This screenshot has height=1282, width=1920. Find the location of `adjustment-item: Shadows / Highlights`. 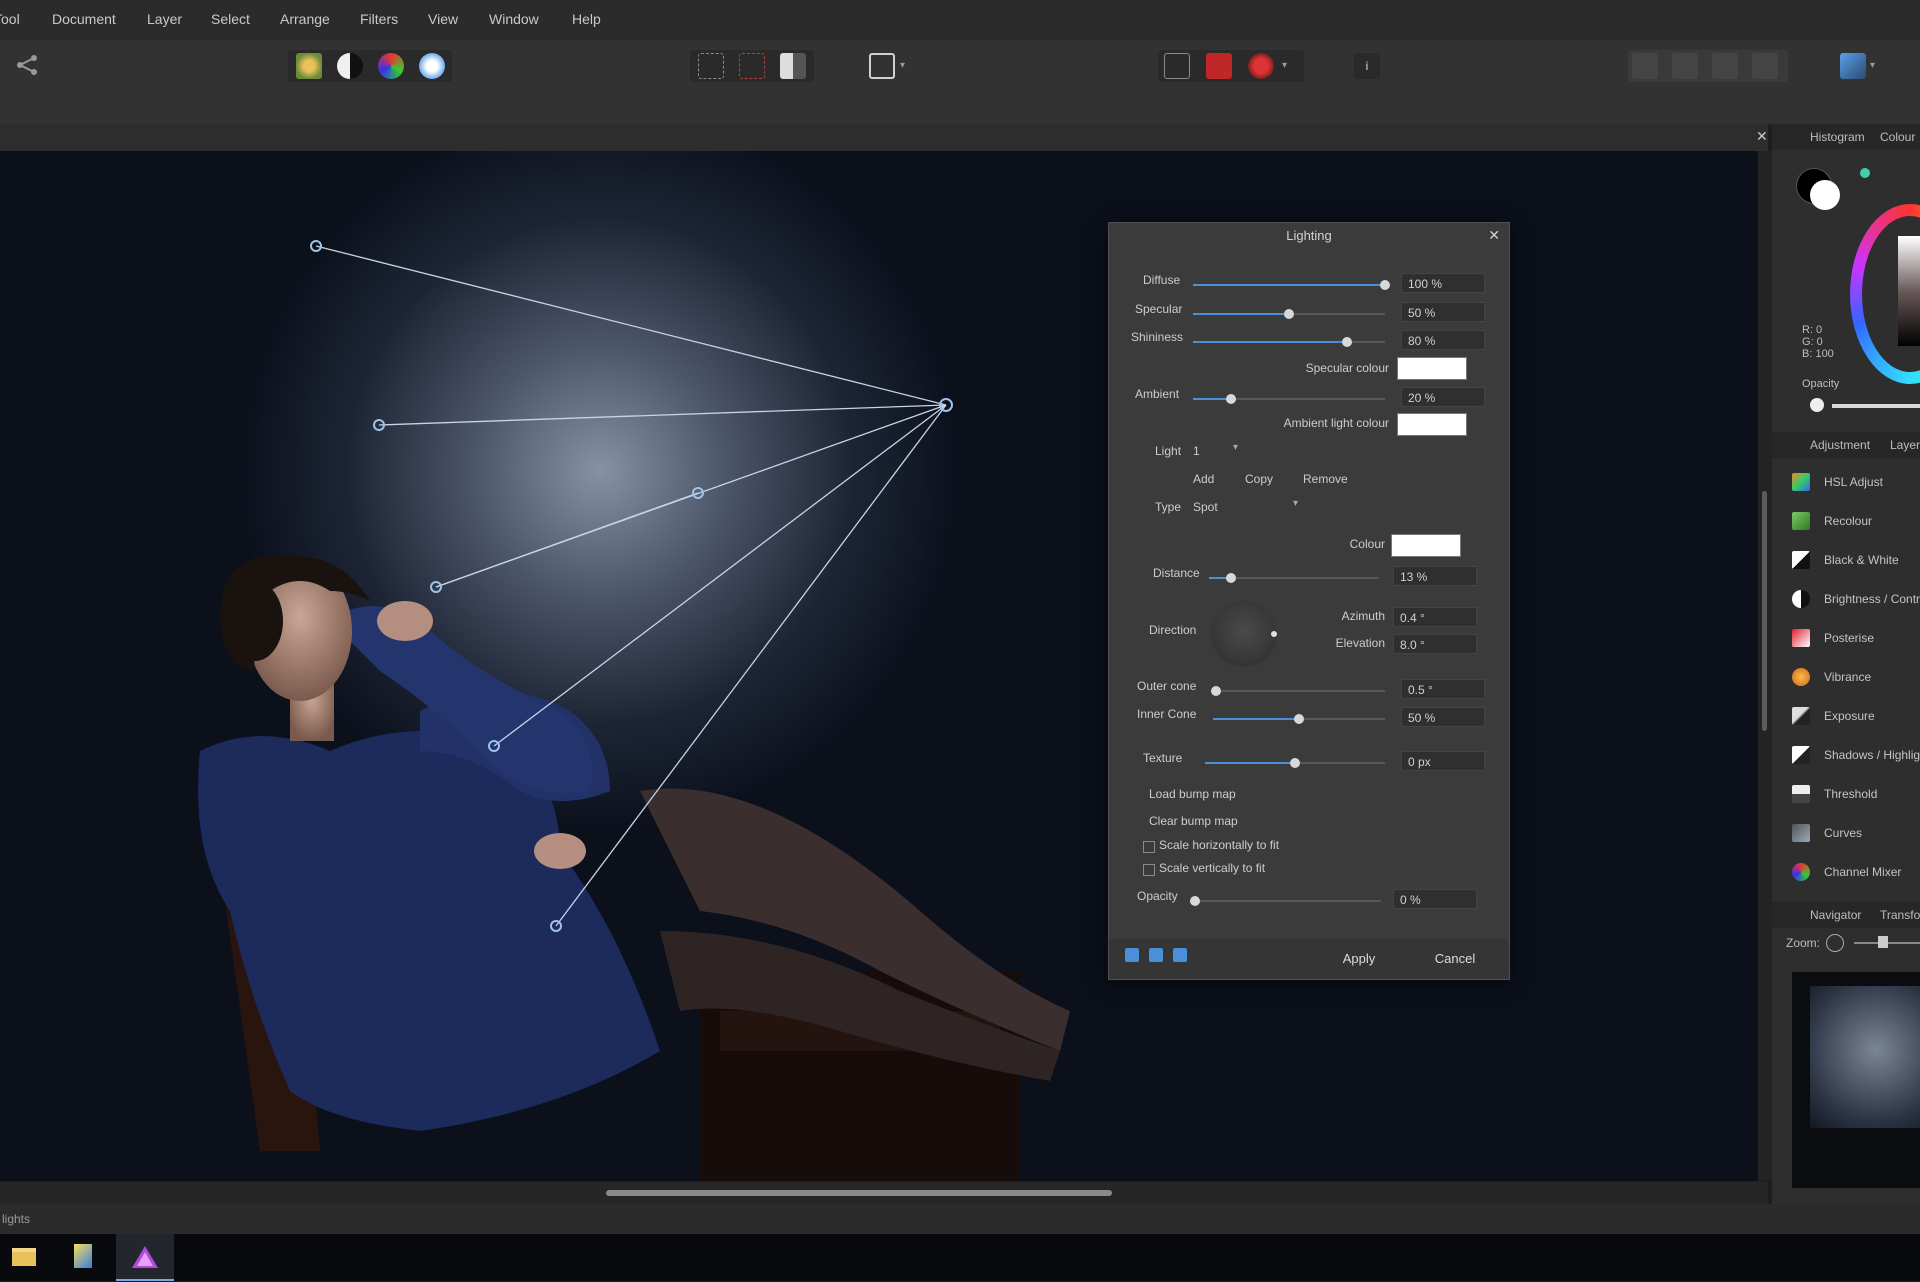

adjustment-item: Shadows / Highlights is located at coordinates (1846, 756).